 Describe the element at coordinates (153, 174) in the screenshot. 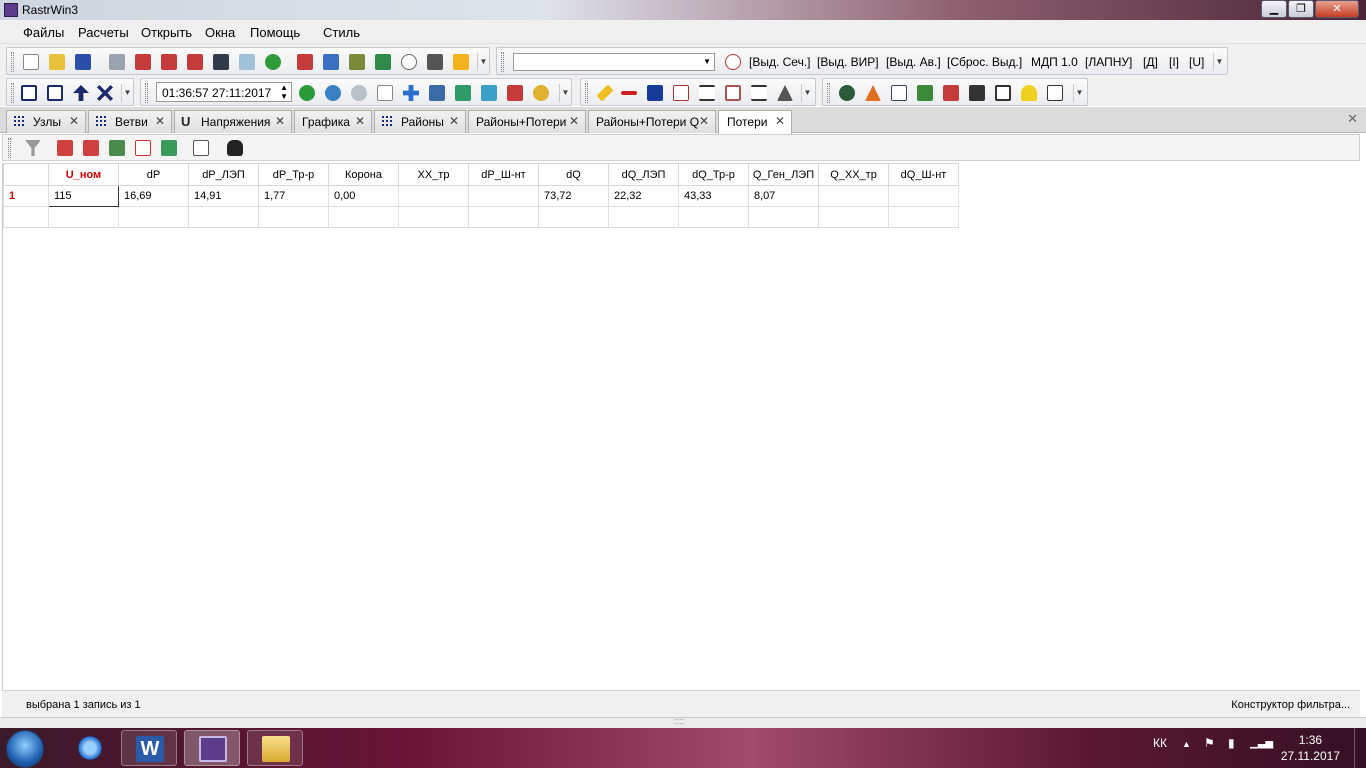

I see `column-header: dP` at that location.